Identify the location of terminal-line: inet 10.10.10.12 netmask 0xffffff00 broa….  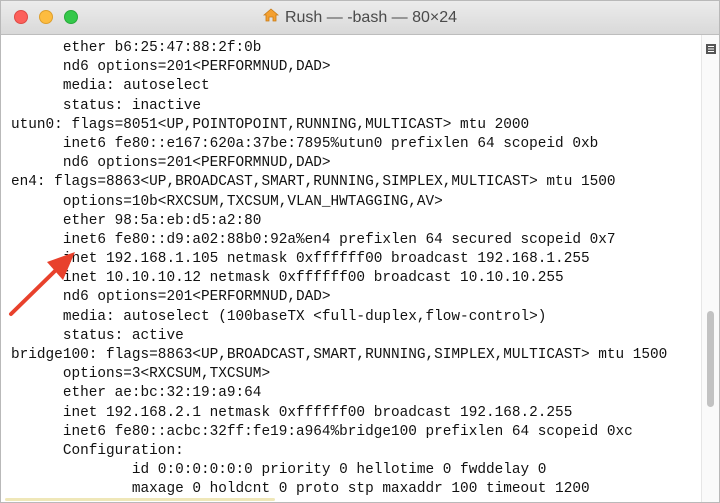
(287, 278).